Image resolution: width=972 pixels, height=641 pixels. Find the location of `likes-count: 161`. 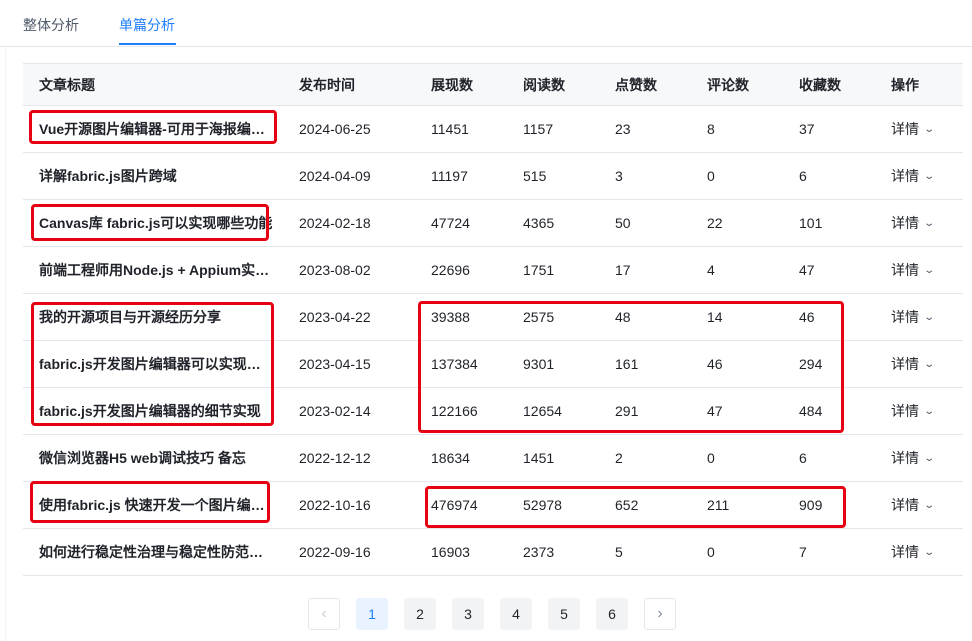

likes-count: 161 is located at coordinates (645, 364).